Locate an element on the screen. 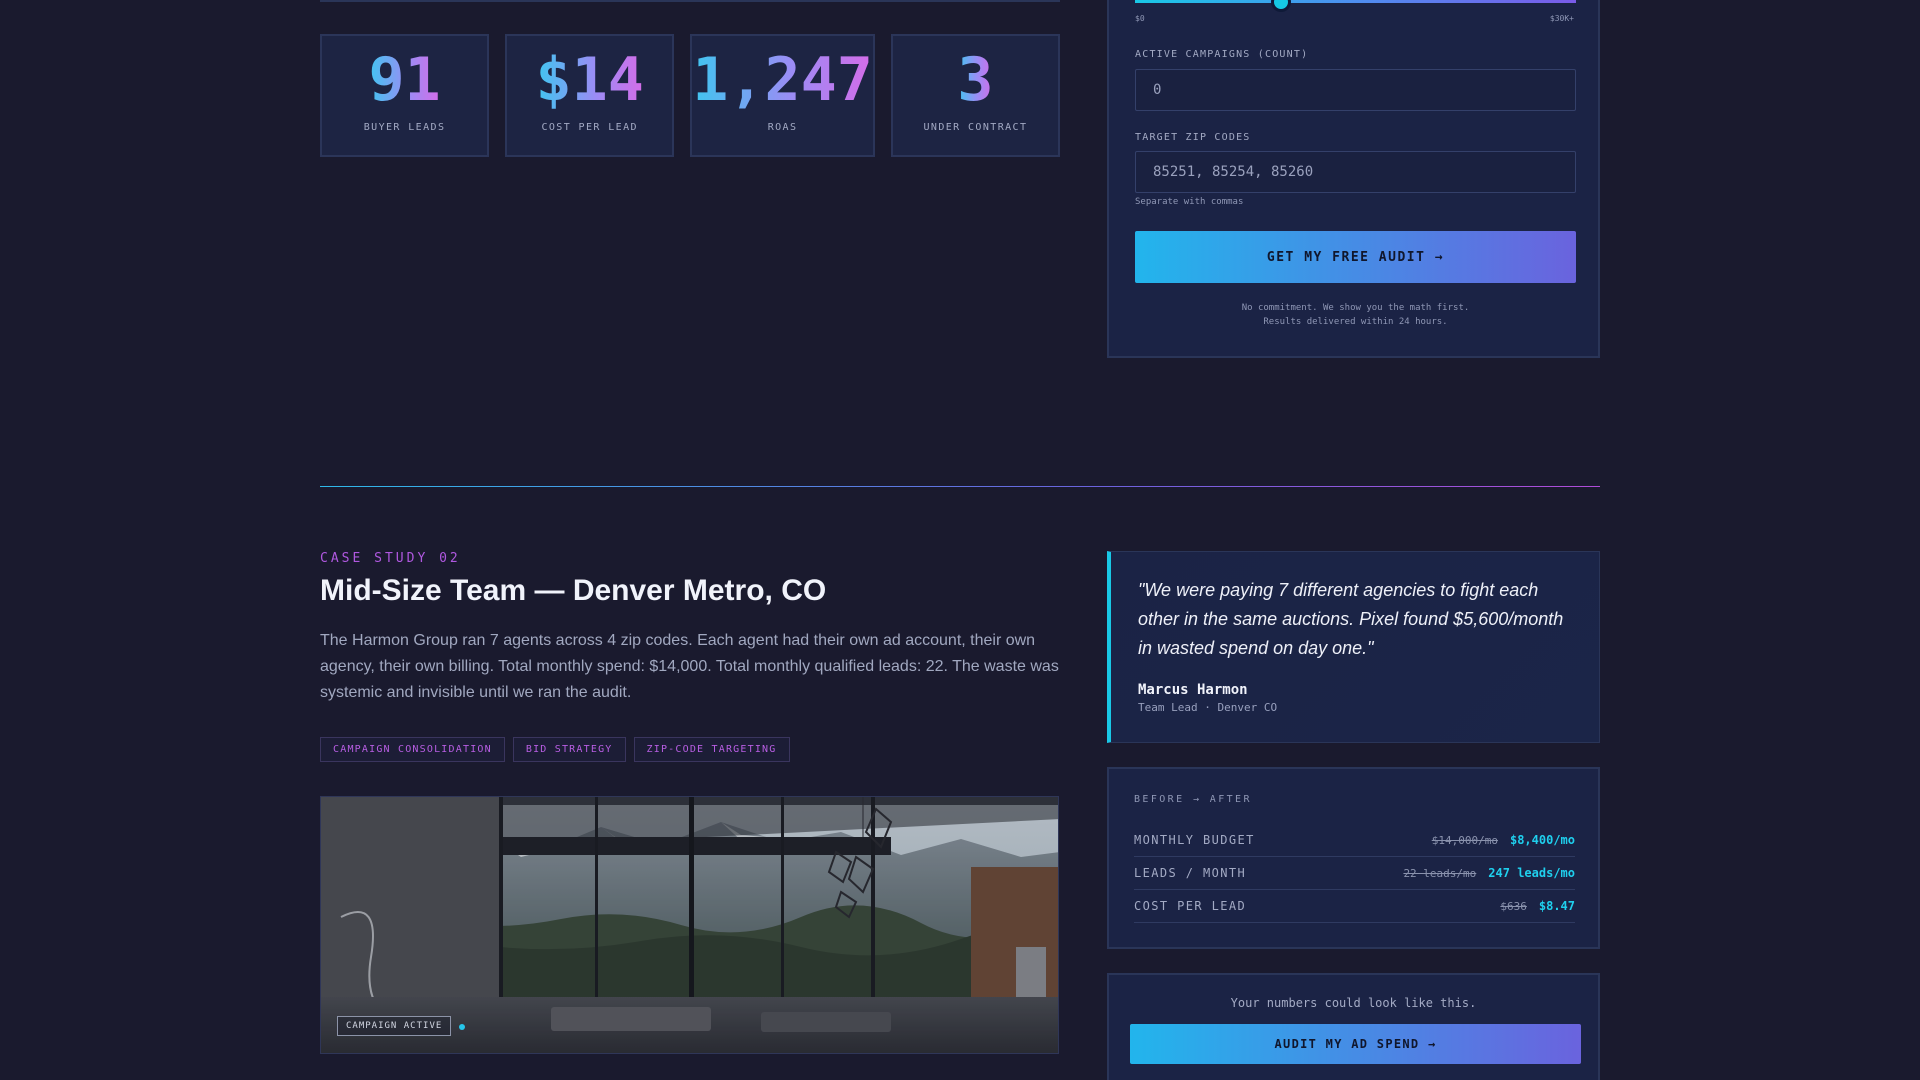 The height and width of the screenshot is (1080, 1920). stat-value: 1,247 is located at coordinates (782, 80).